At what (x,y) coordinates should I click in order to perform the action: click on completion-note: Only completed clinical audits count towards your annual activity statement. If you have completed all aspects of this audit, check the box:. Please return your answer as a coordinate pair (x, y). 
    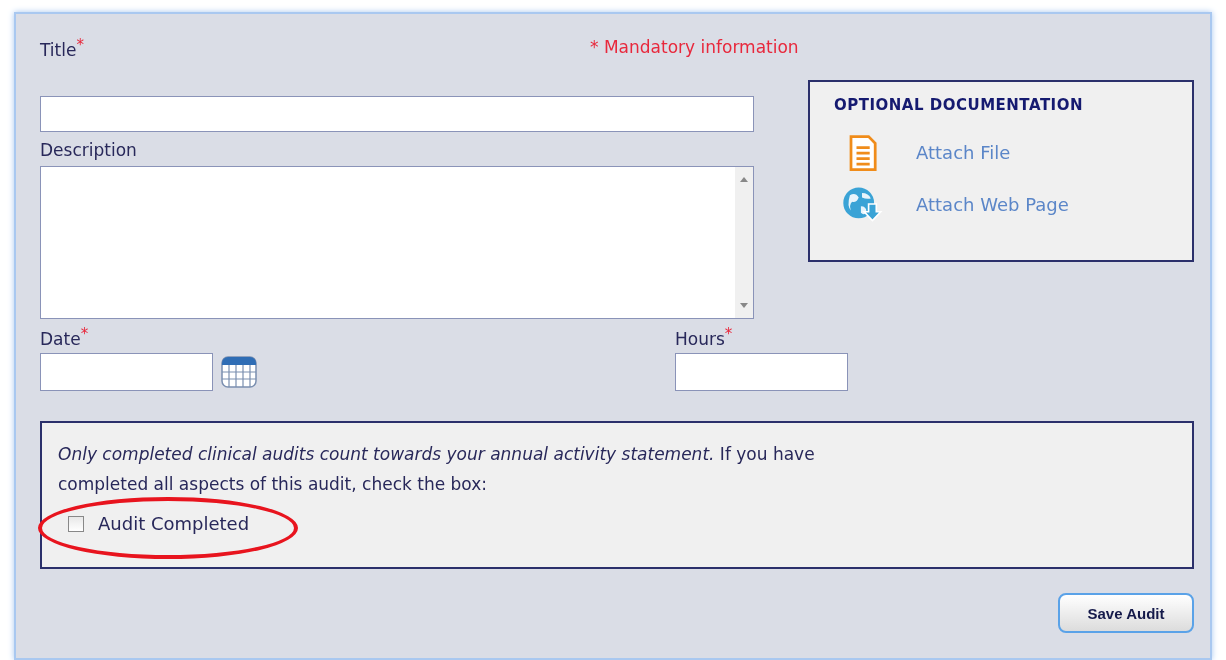
    Looking at the image, I should click on (437, 469).